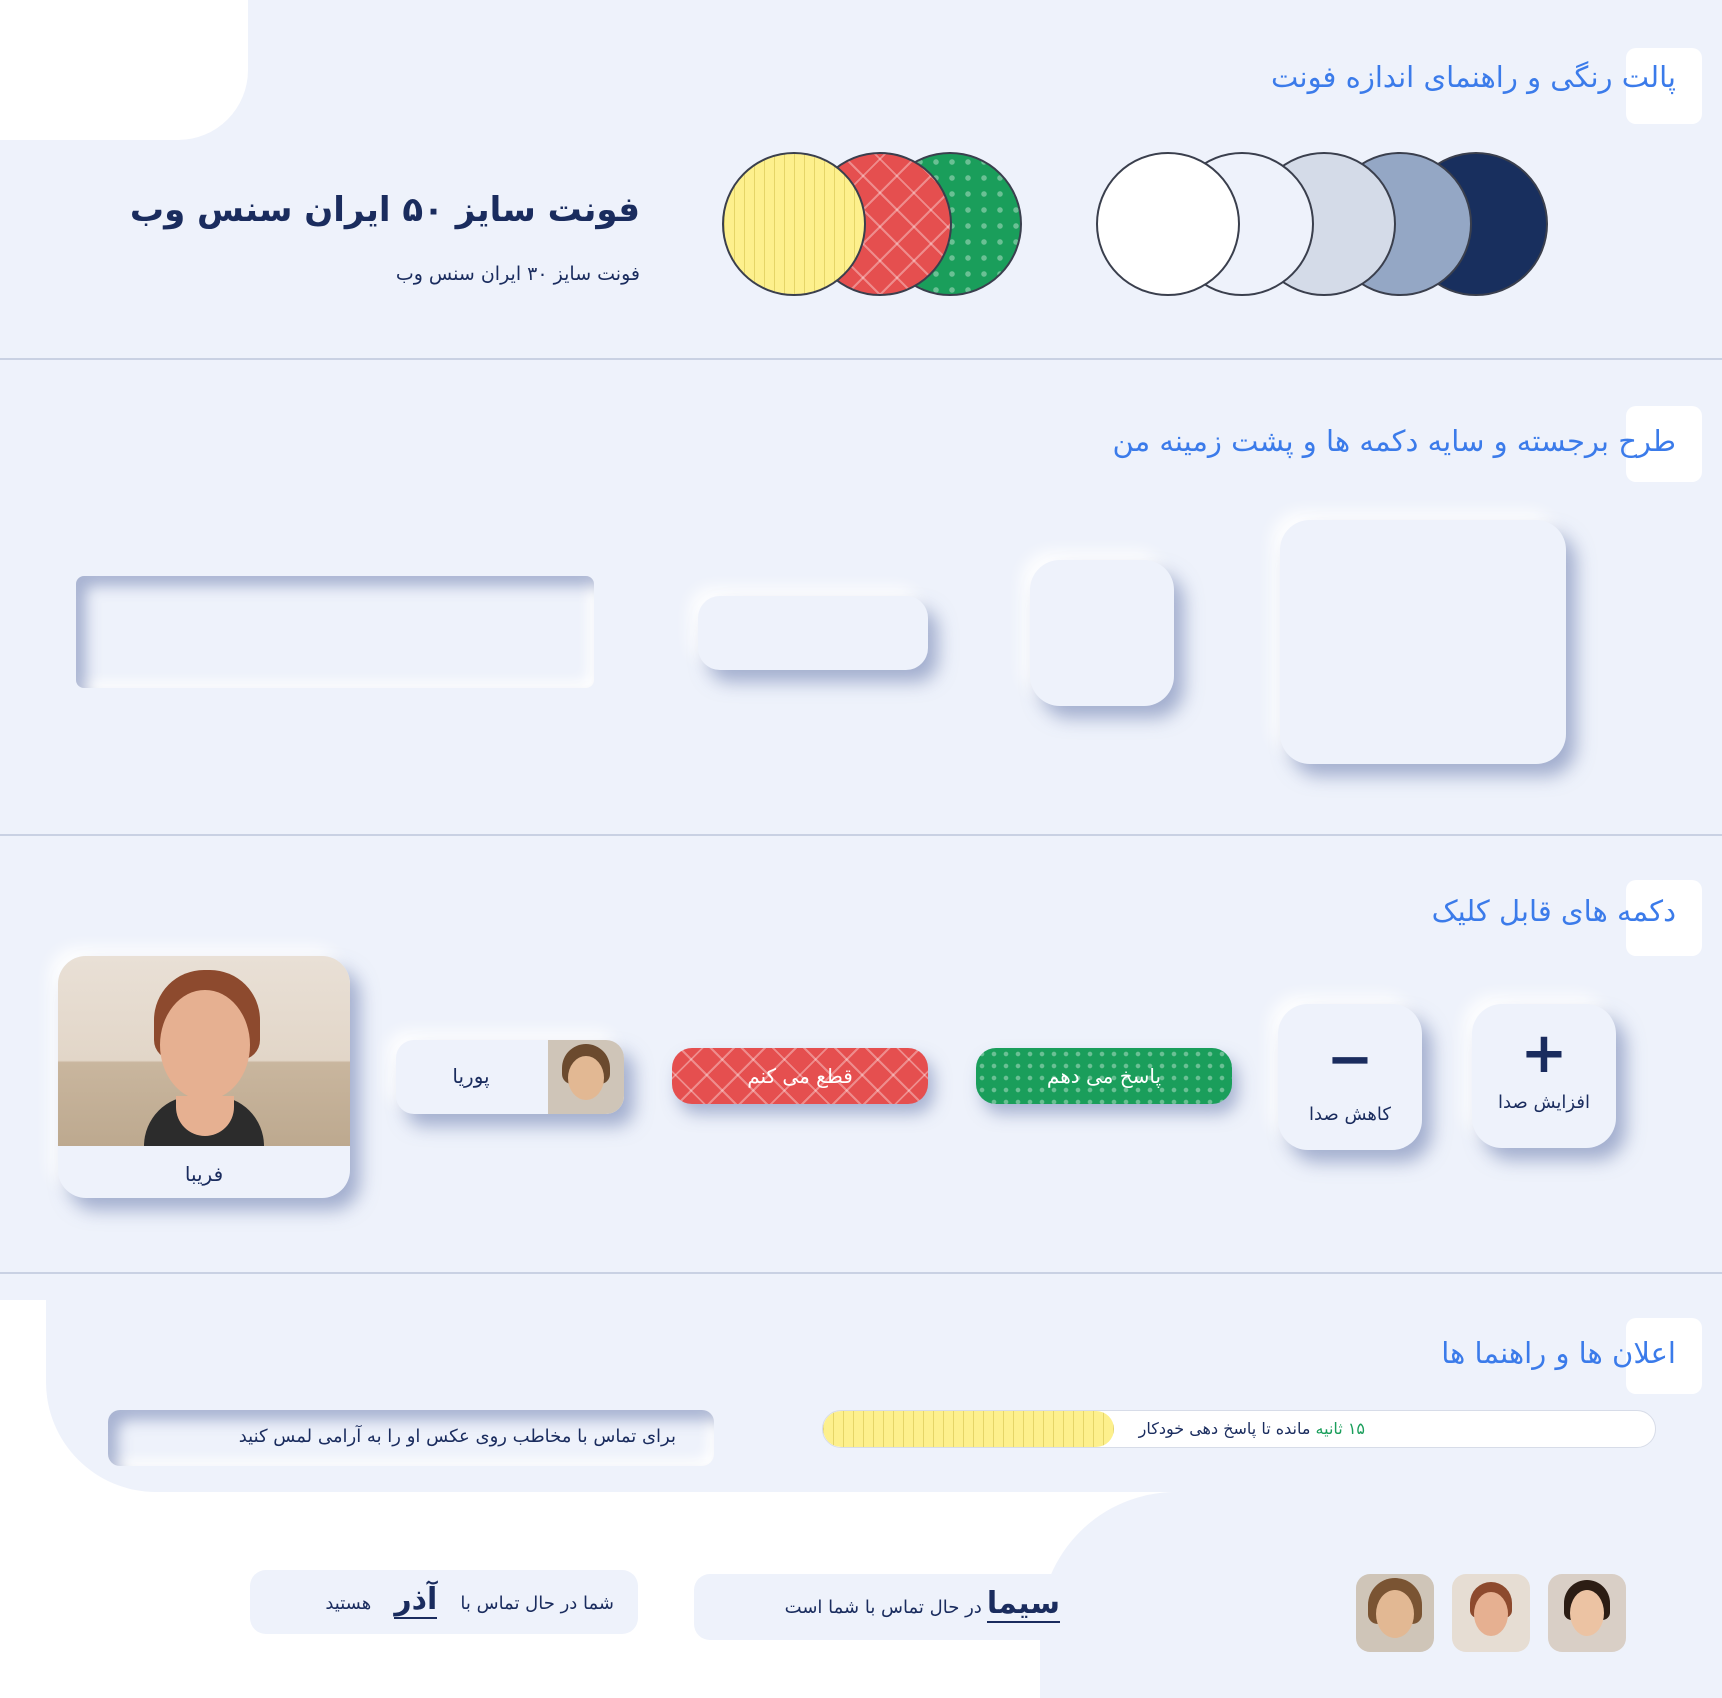 Image resolution: width=1722 pixels, height=1698 pixels. What do you see at coordinates (969, 1429) in the screenshot?
I see `progress-fill` at bounding box center [969, 1429].